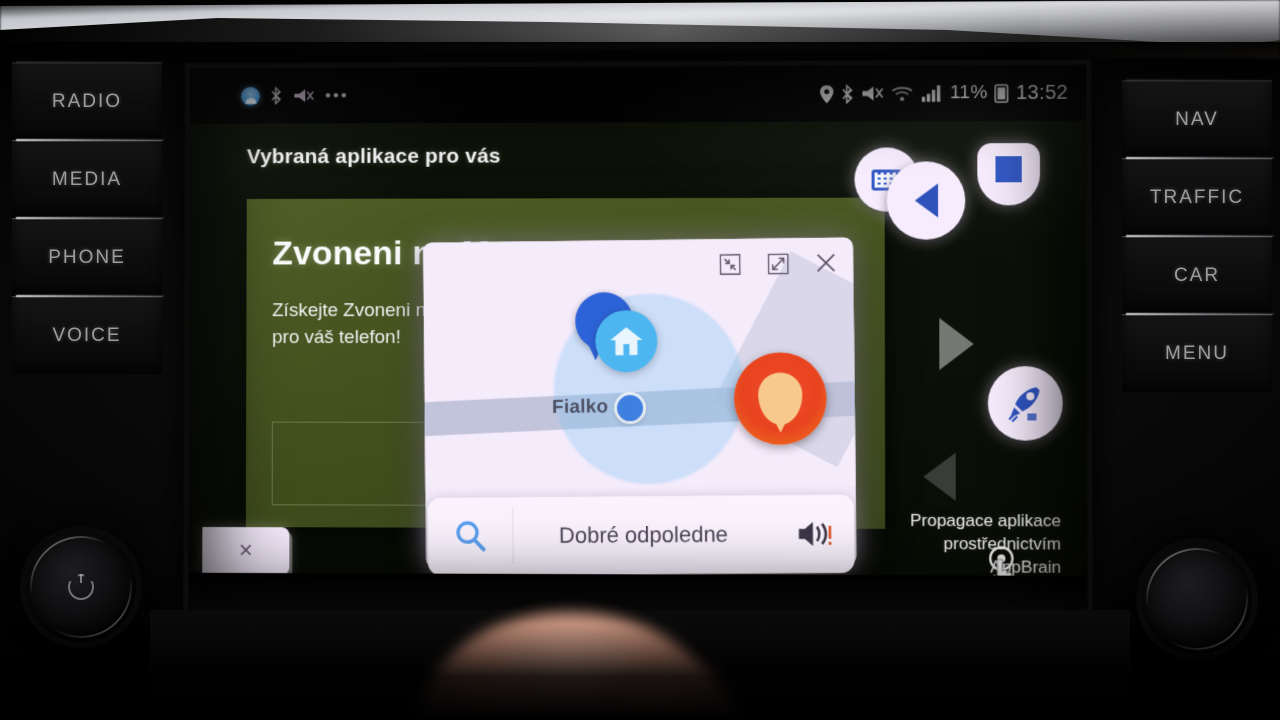  I want to click on hardware-button-menu: MENU, so click(1197, 353).